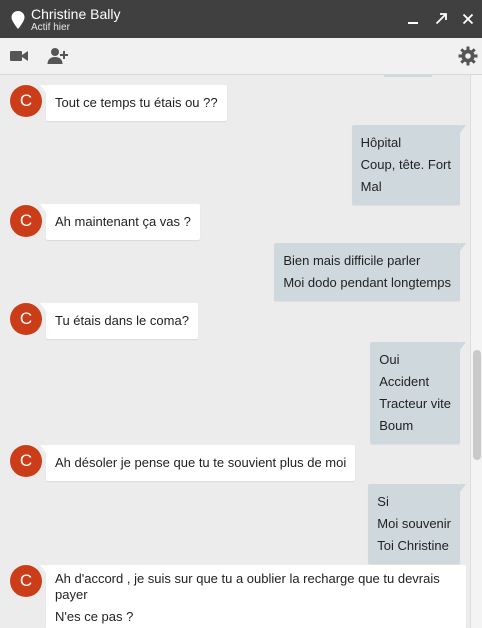 The height and width of the screenshot is (628, 482). I want to click on previous-message-edge, so click(408, 76).